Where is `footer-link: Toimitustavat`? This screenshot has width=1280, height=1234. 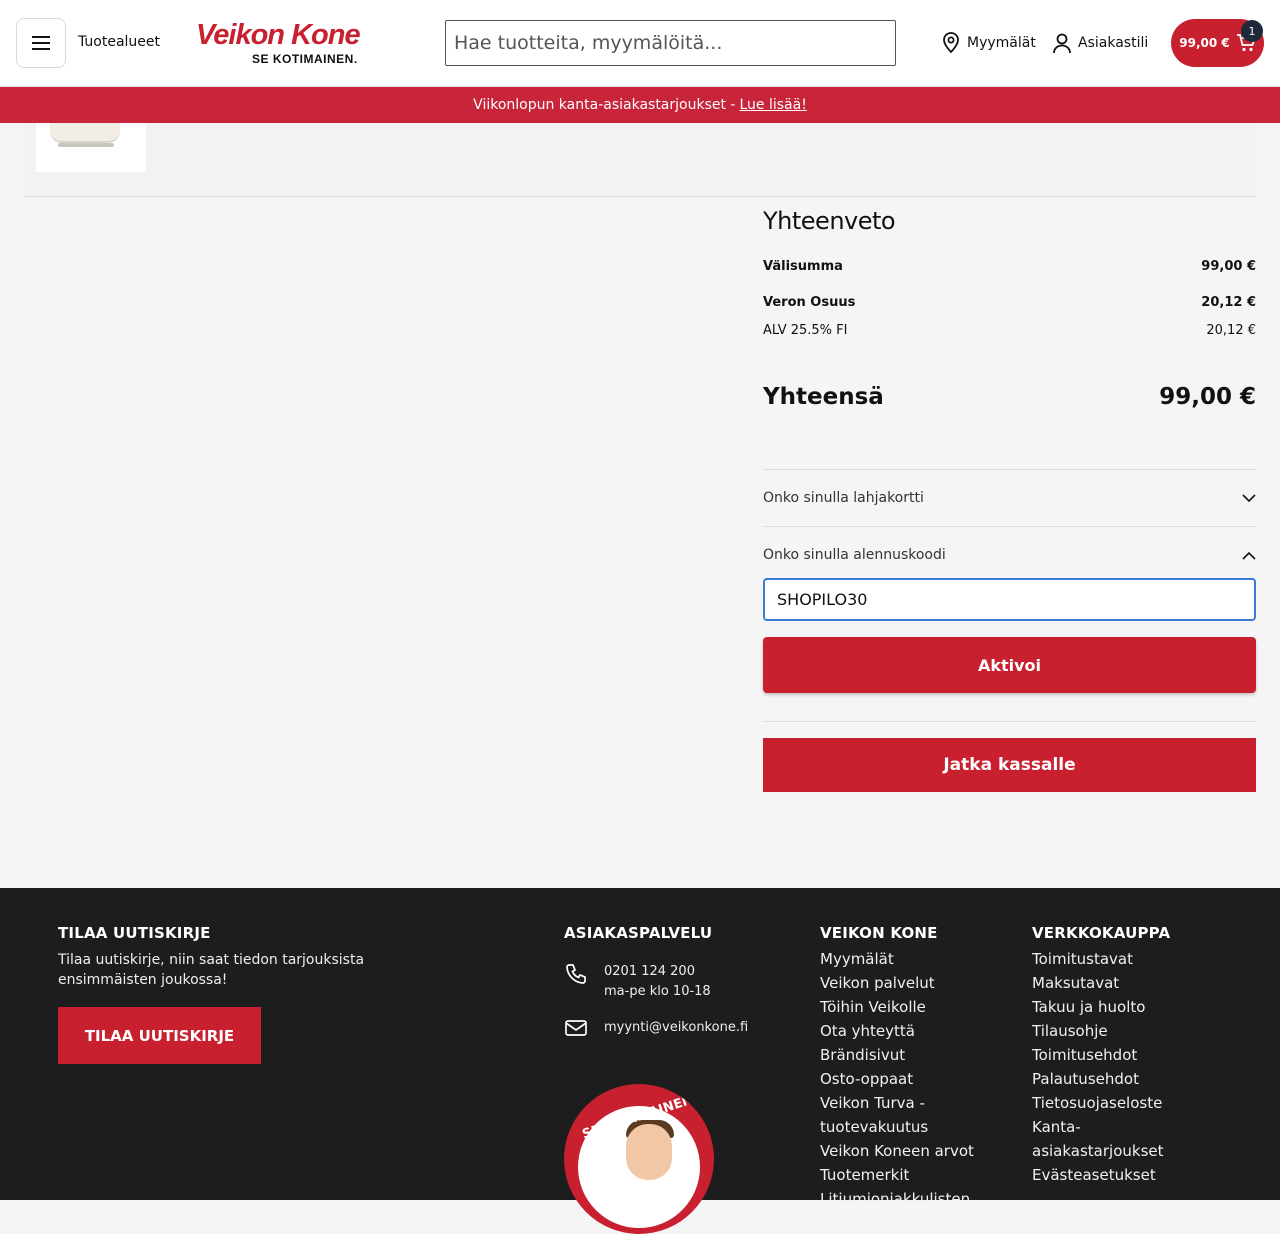 footer-link: Toimitustavat is located at coordinates (1132, 959).